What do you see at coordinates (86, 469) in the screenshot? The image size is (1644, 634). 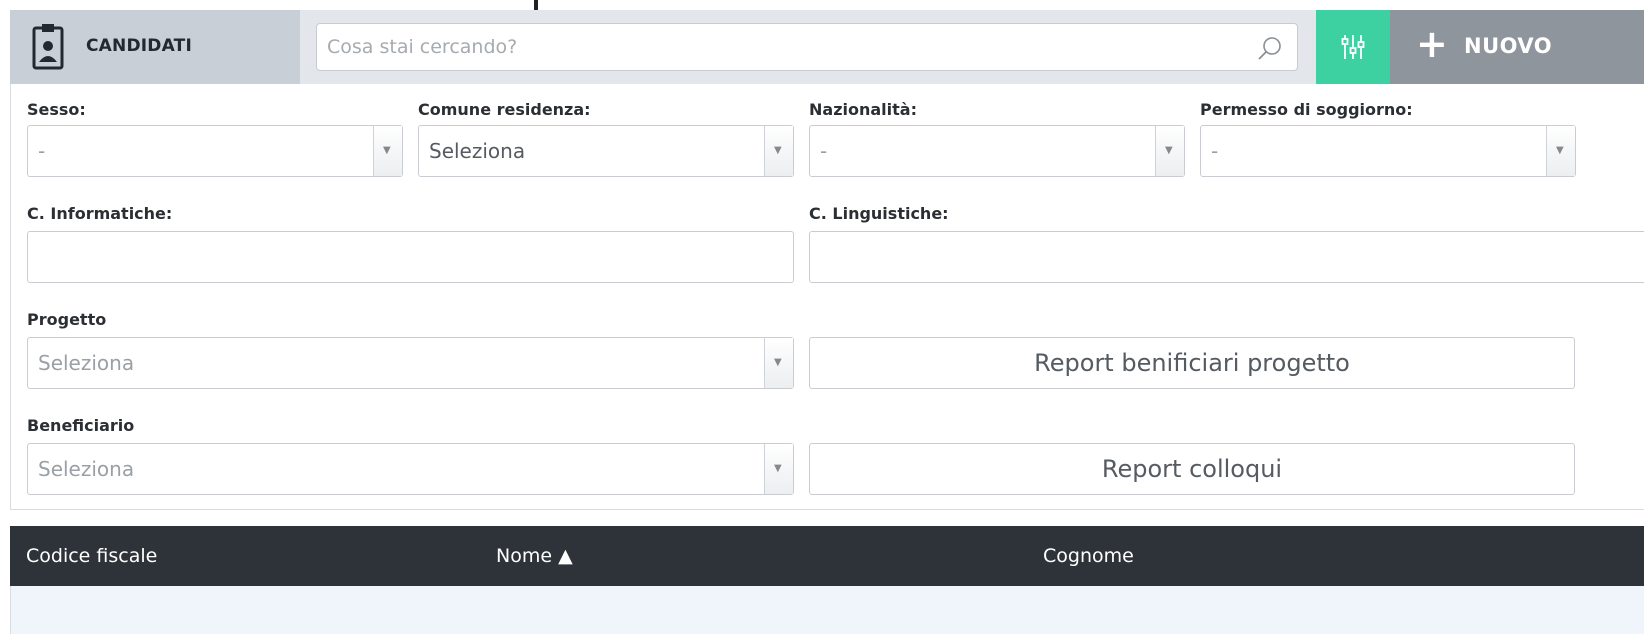 I see `beneficiario-value: Seleziona` at bounding box center [86, 469].